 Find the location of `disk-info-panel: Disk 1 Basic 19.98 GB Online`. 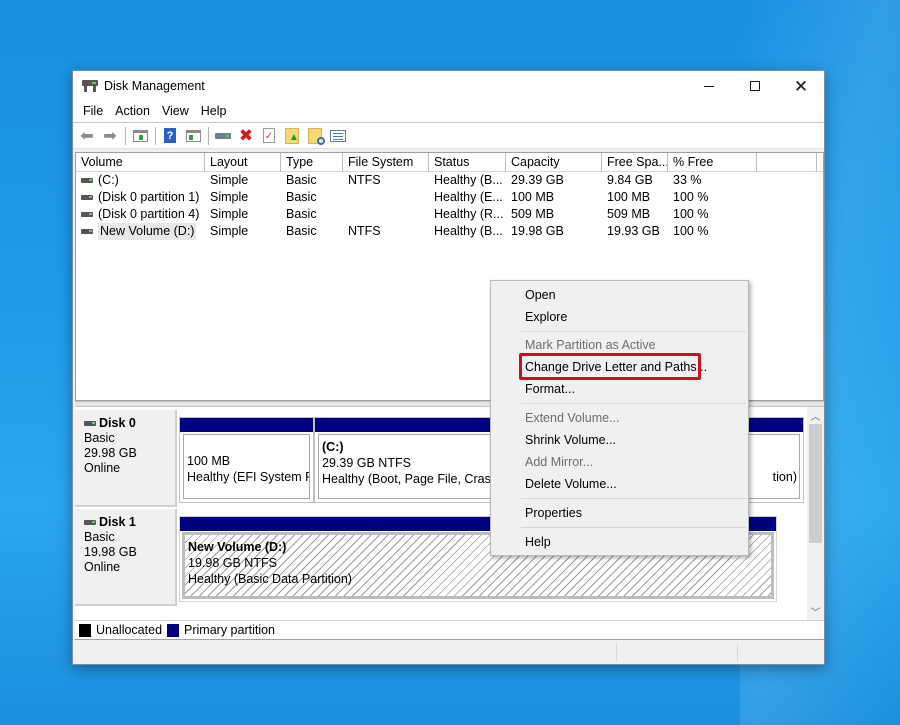

disk-info-panel: Disk 1 Basic 19.98 GB Online is located at coordinates (126, 557).